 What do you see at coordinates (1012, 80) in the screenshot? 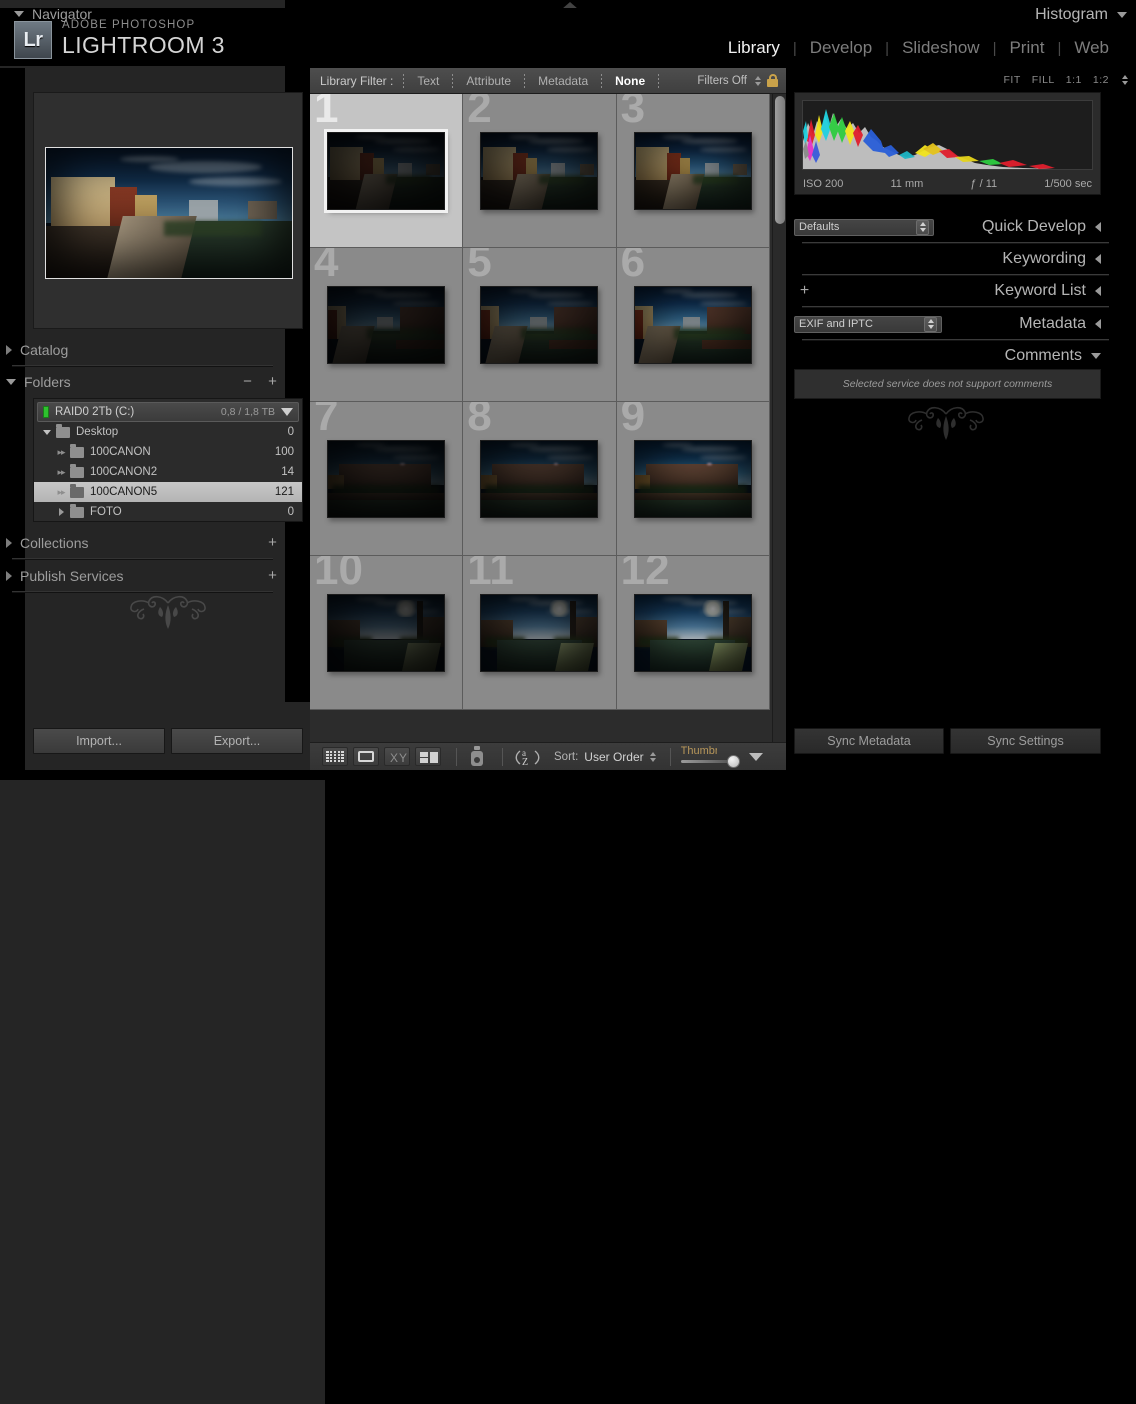
I see `navigator-zoom-fit: FIT` at bounding box center [1012, 80].